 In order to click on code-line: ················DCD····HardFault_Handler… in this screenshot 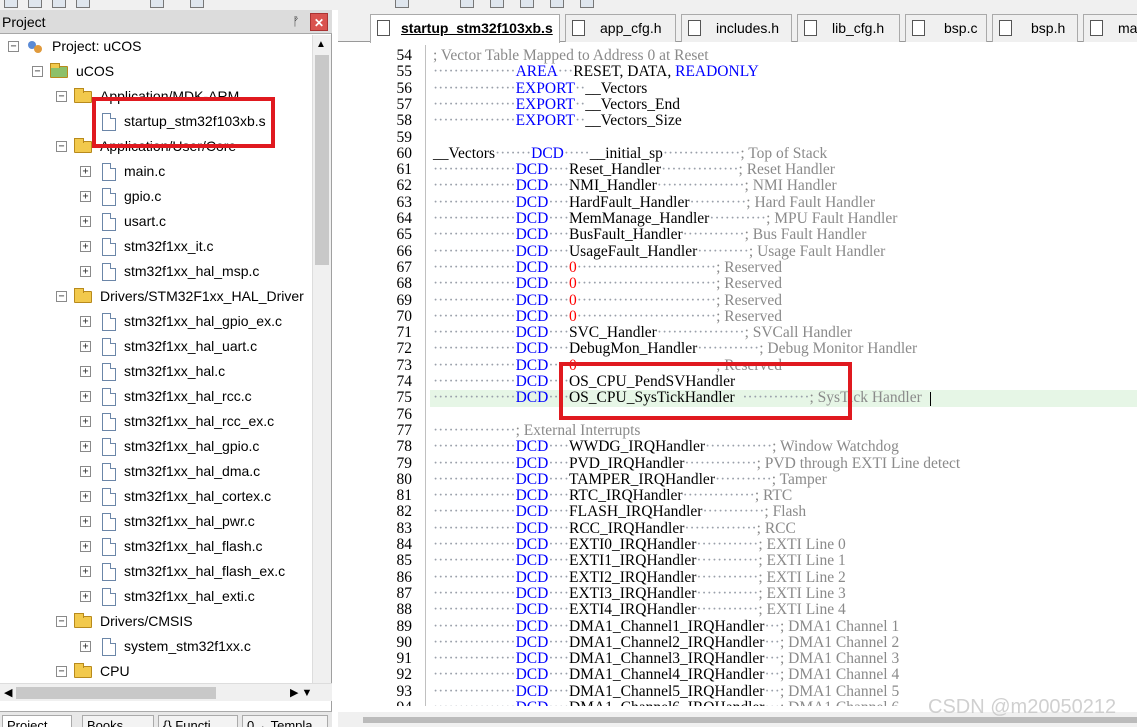, I will do `click(654, 202)`.